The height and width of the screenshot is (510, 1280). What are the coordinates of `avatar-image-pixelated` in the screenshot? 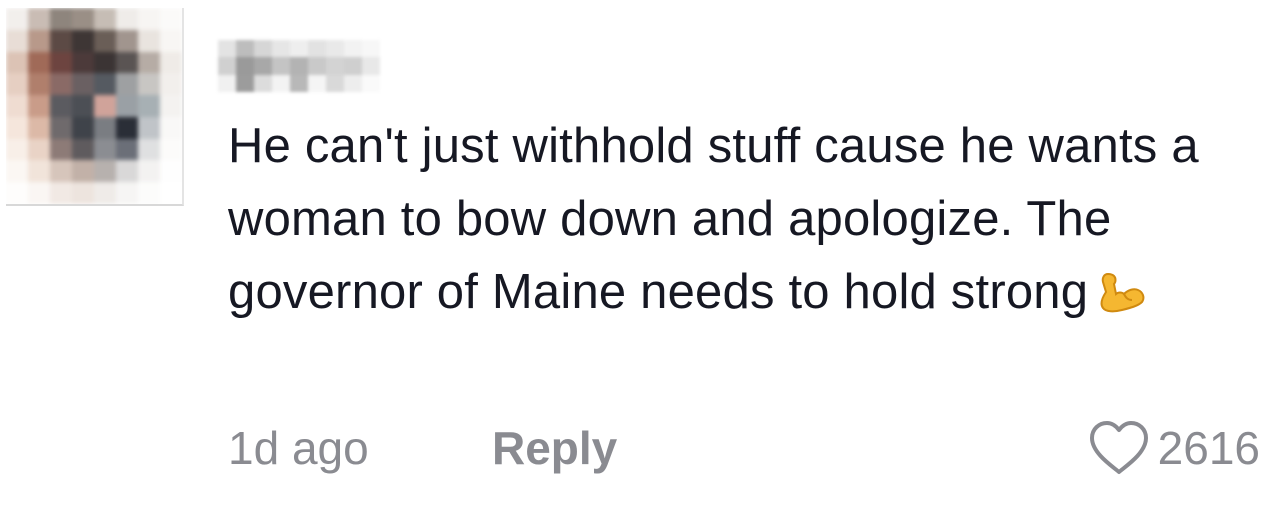 It's located at (94, 106).